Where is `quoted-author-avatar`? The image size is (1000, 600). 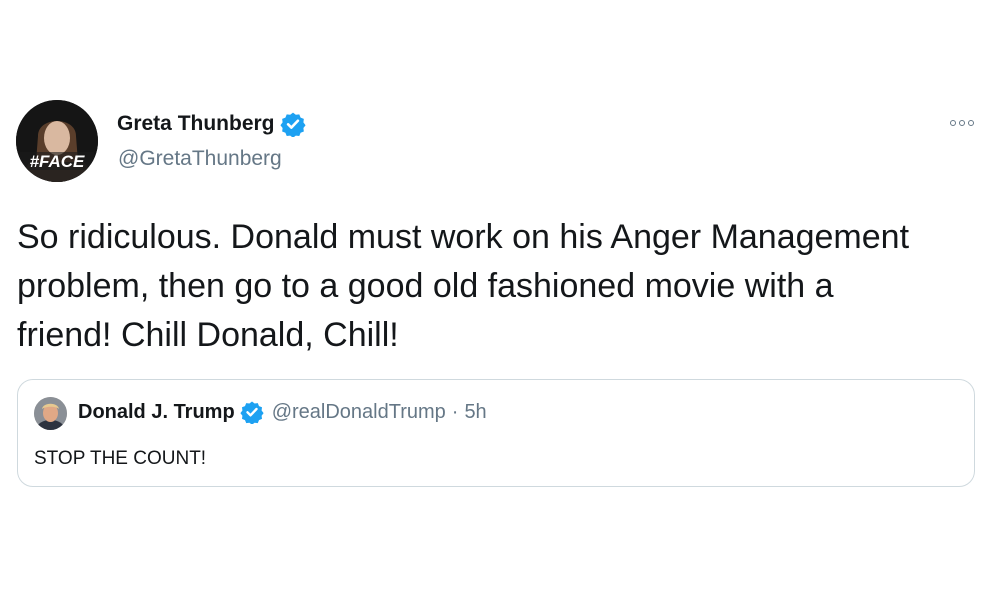 quoted-author-avatar is located at coordinates (50, 413).